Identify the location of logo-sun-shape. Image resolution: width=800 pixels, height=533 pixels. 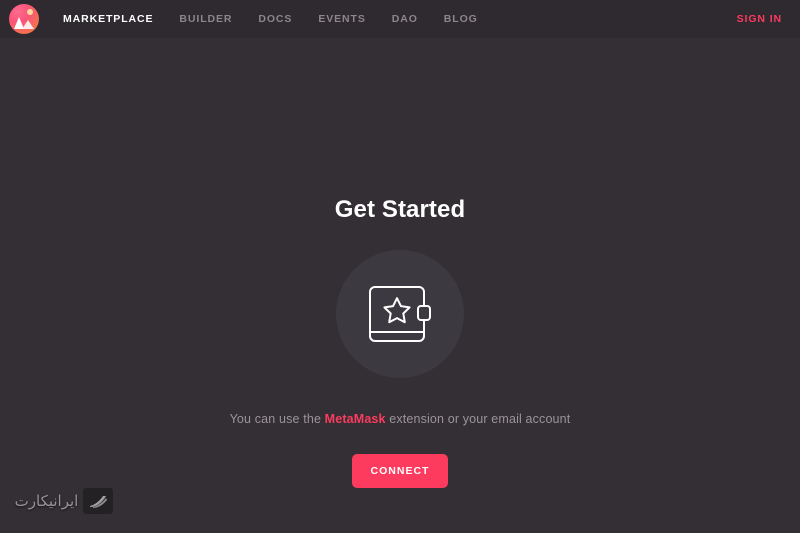
(30, 12).